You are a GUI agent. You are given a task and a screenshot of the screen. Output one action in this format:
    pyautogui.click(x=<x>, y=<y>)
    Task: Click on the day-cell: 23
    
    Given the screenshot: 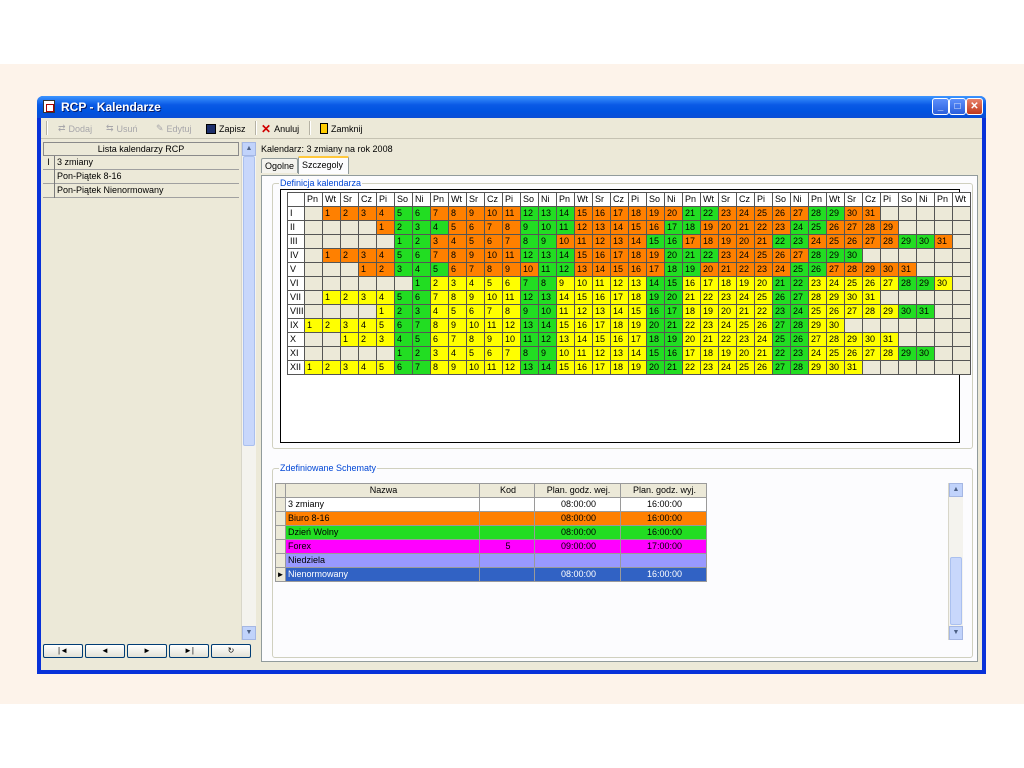 What is the action you would take?
    pyautogui.click(x=709, y=367)
    